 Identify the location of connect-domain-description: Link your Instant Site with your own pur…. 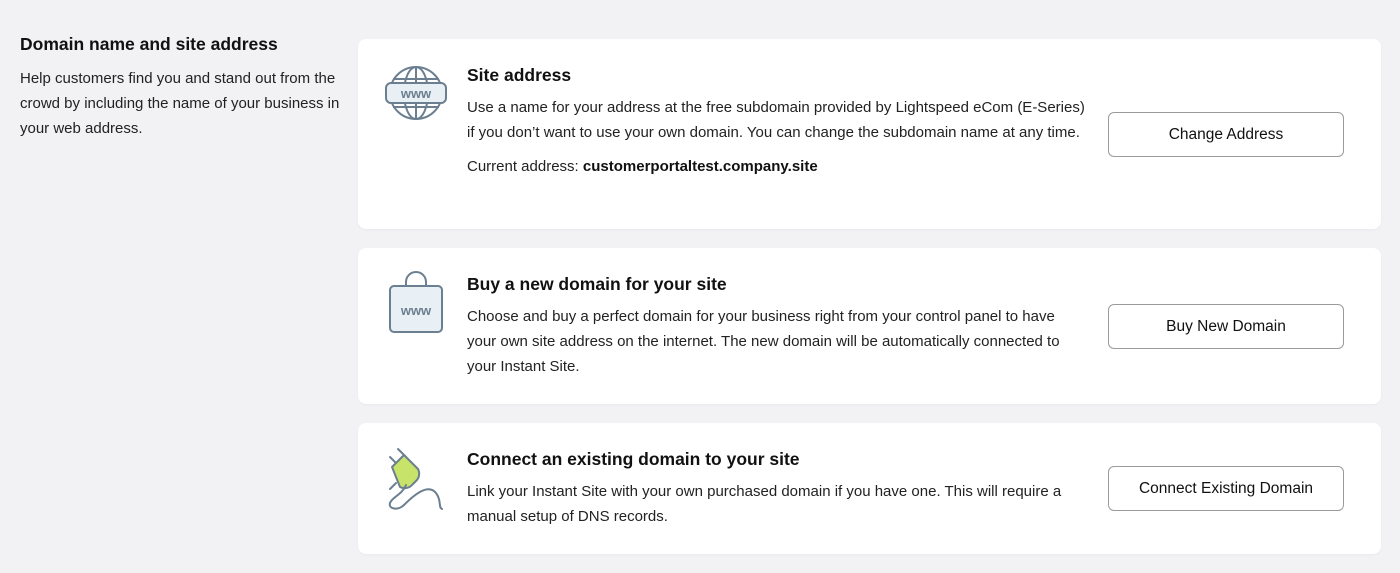
(764, 504).